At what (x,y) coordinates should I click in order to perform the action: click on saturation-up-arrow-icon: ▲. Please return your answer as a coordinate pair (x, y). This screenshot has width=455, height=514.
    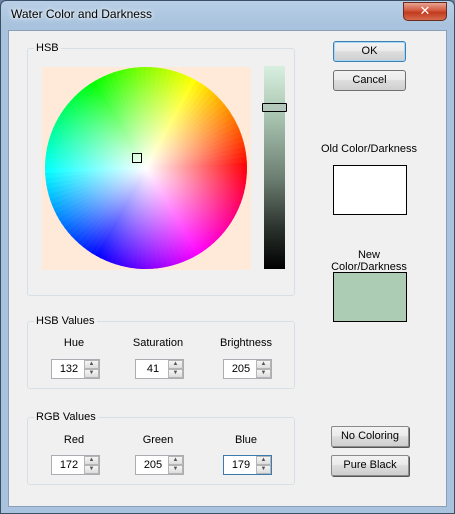
    Looking at the image, I should click on (175, 364).